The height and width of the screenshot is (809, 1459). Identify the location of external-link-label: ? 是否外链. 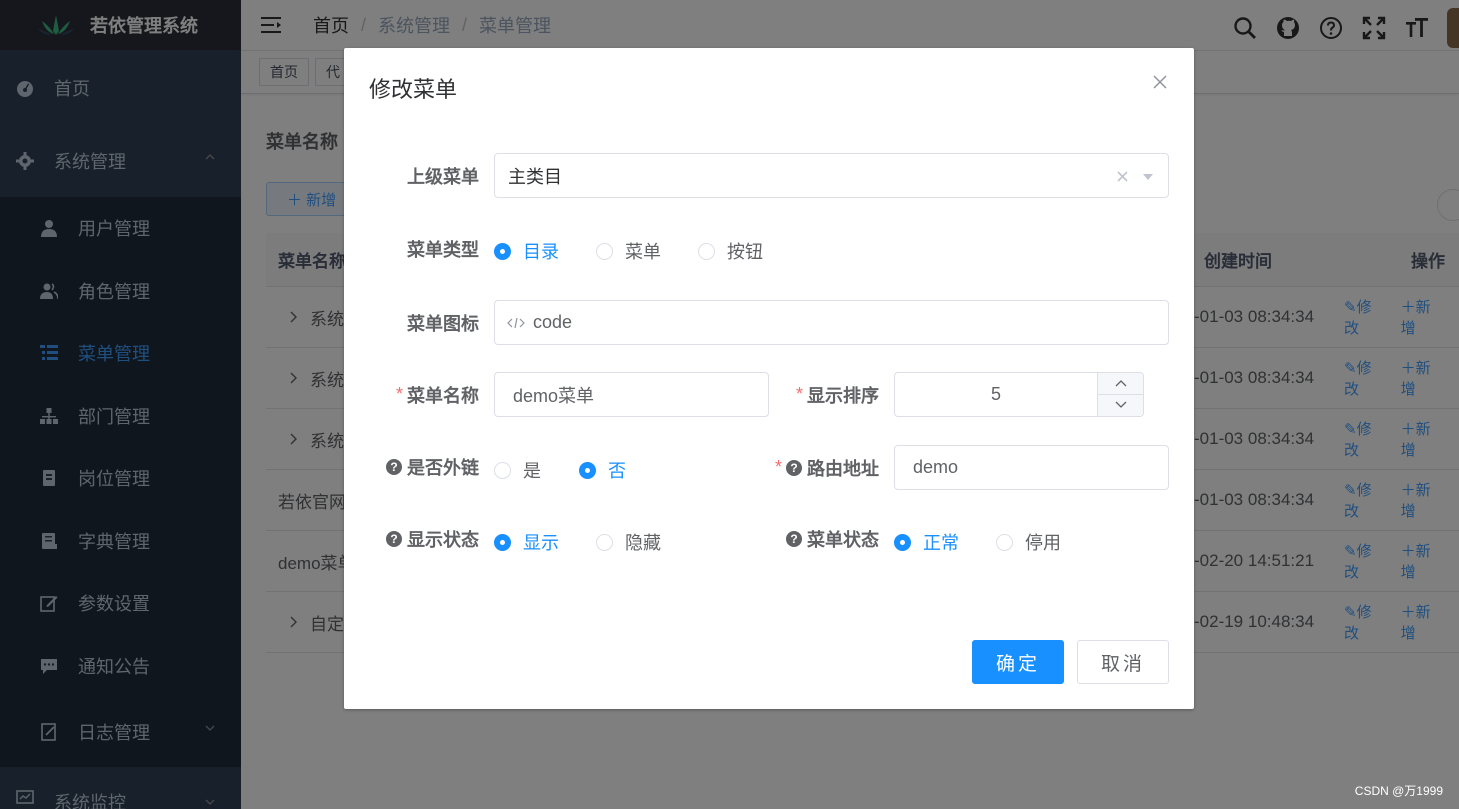
(426, 467).